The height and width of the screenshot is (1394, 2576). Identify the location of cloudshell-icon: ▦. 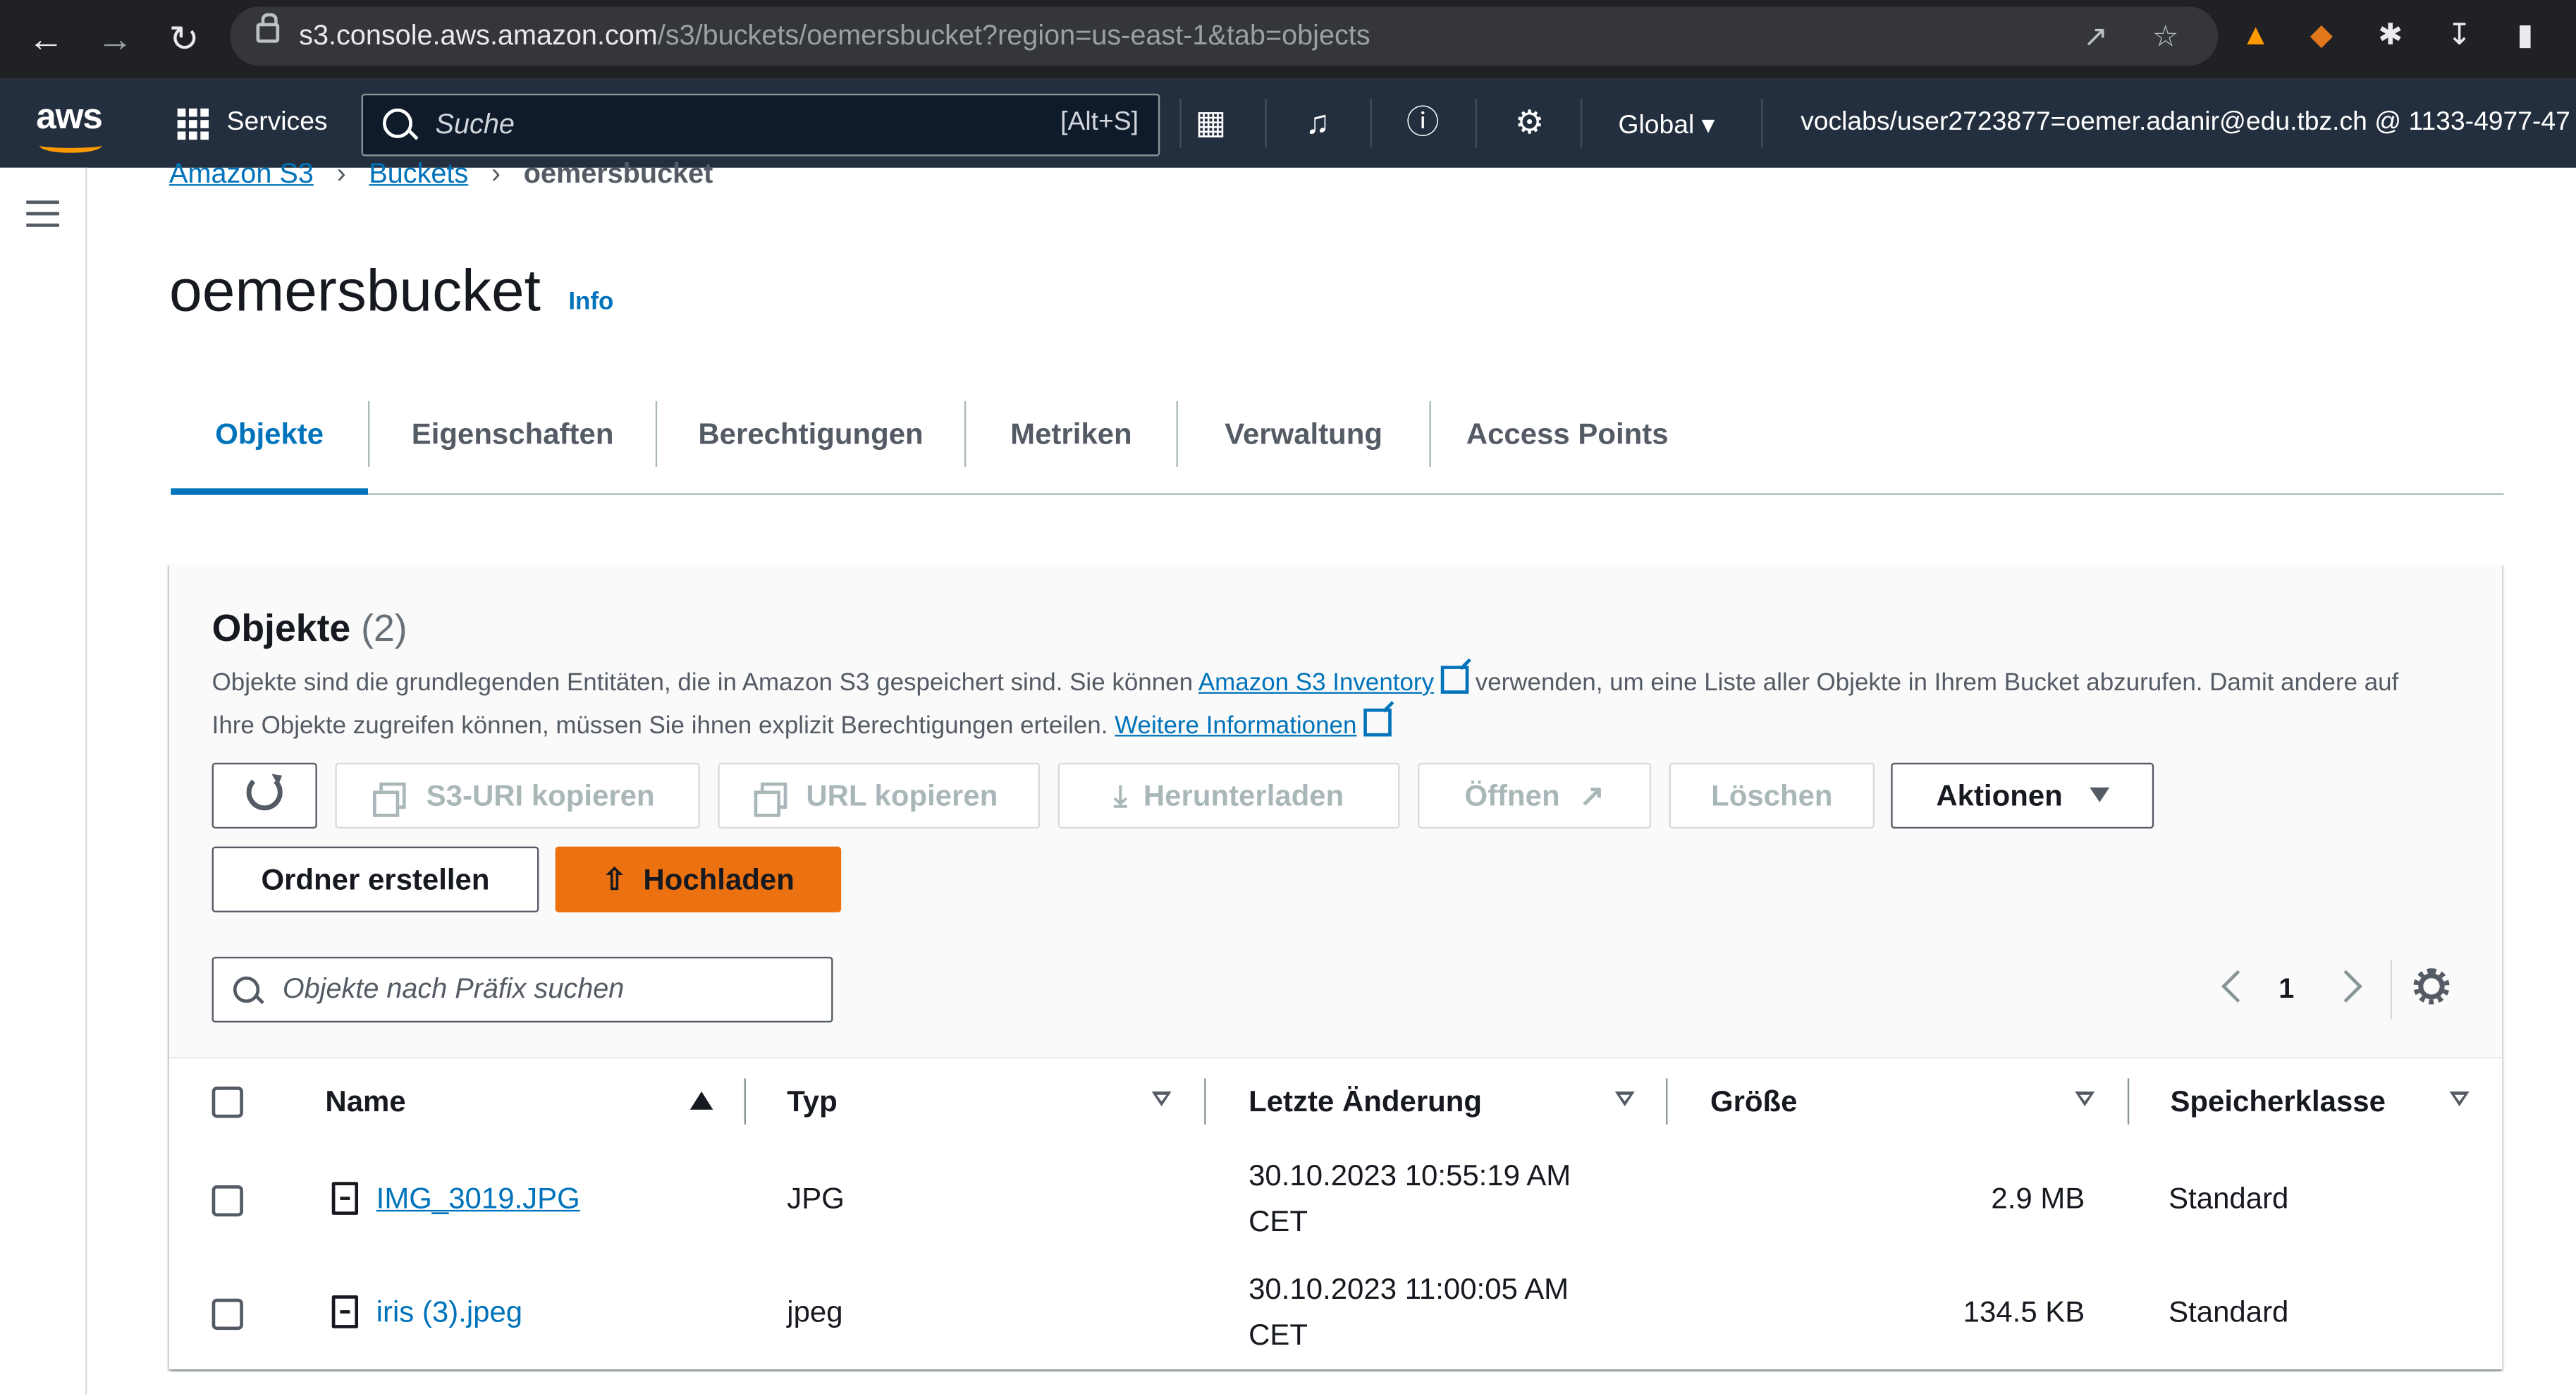
(1210, 123).